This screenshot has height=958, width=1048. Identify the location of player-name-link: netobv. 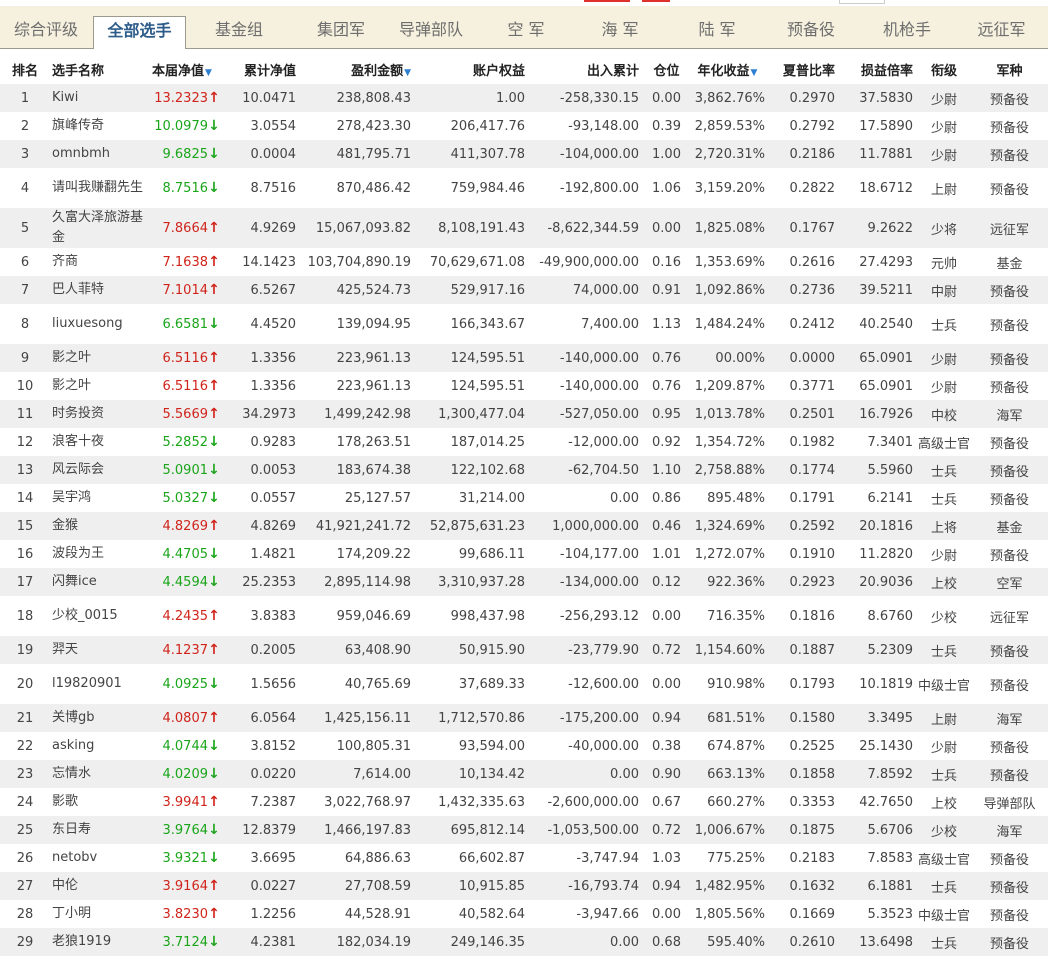
(99, 858).